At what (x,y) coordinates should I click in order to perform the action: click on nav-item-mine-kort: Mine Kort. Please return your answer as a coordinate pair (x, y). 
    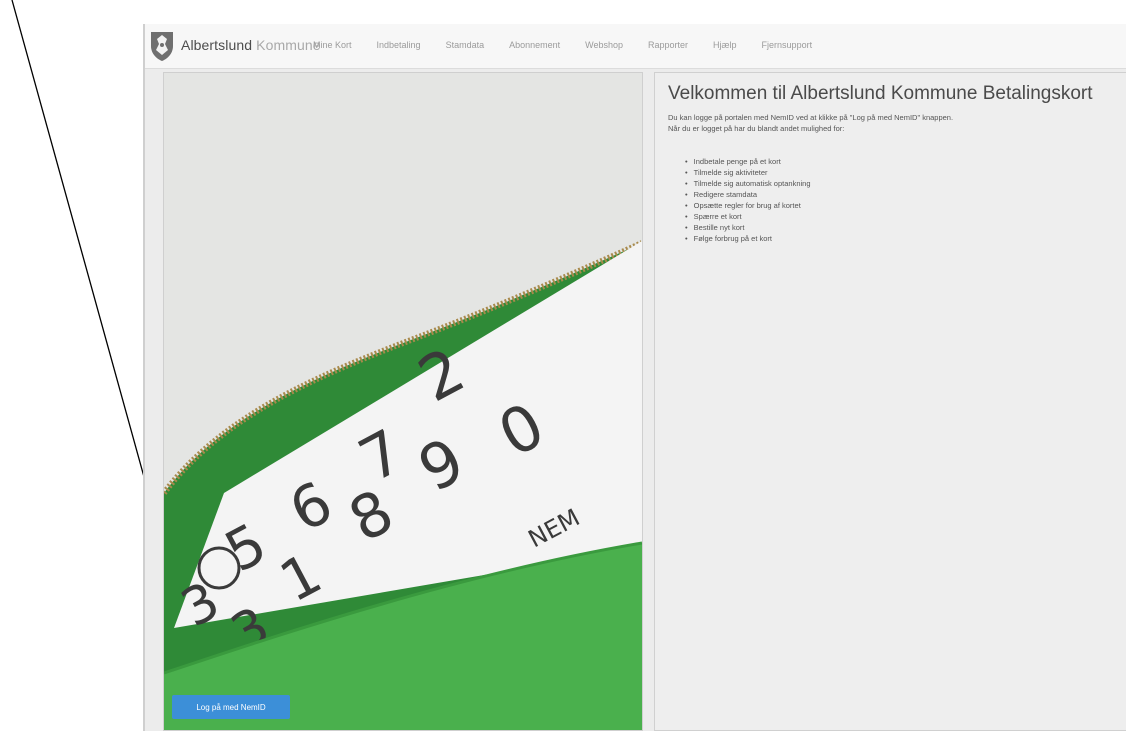
    Looking at the image, I should click on (332, 45).